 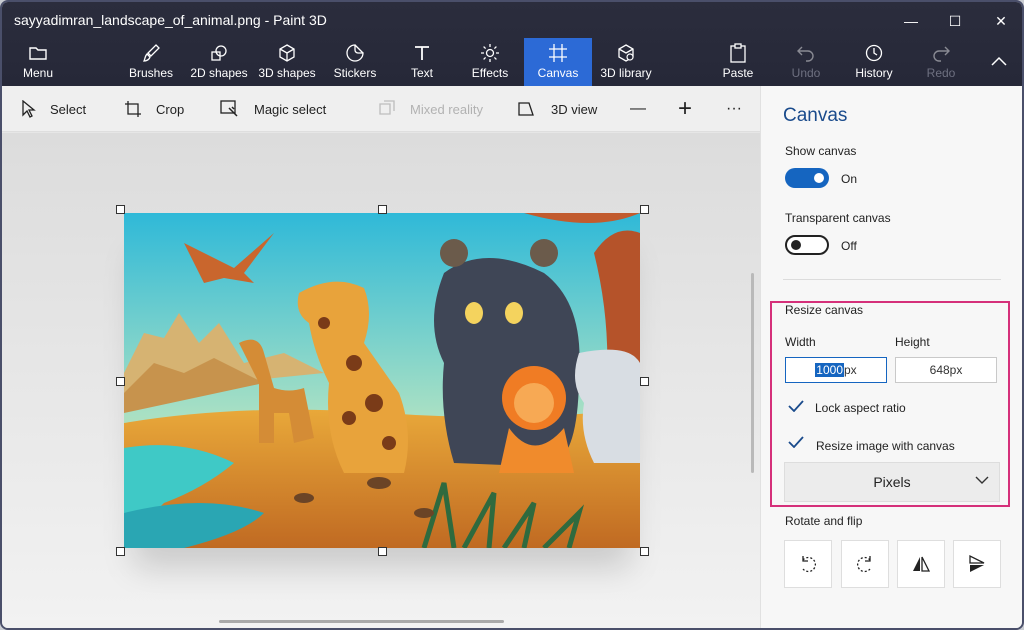 What do you see at coordinates (154, 109) in the screenshot?
I see `crop-tool: Crop` at bounding box center [154, 109].